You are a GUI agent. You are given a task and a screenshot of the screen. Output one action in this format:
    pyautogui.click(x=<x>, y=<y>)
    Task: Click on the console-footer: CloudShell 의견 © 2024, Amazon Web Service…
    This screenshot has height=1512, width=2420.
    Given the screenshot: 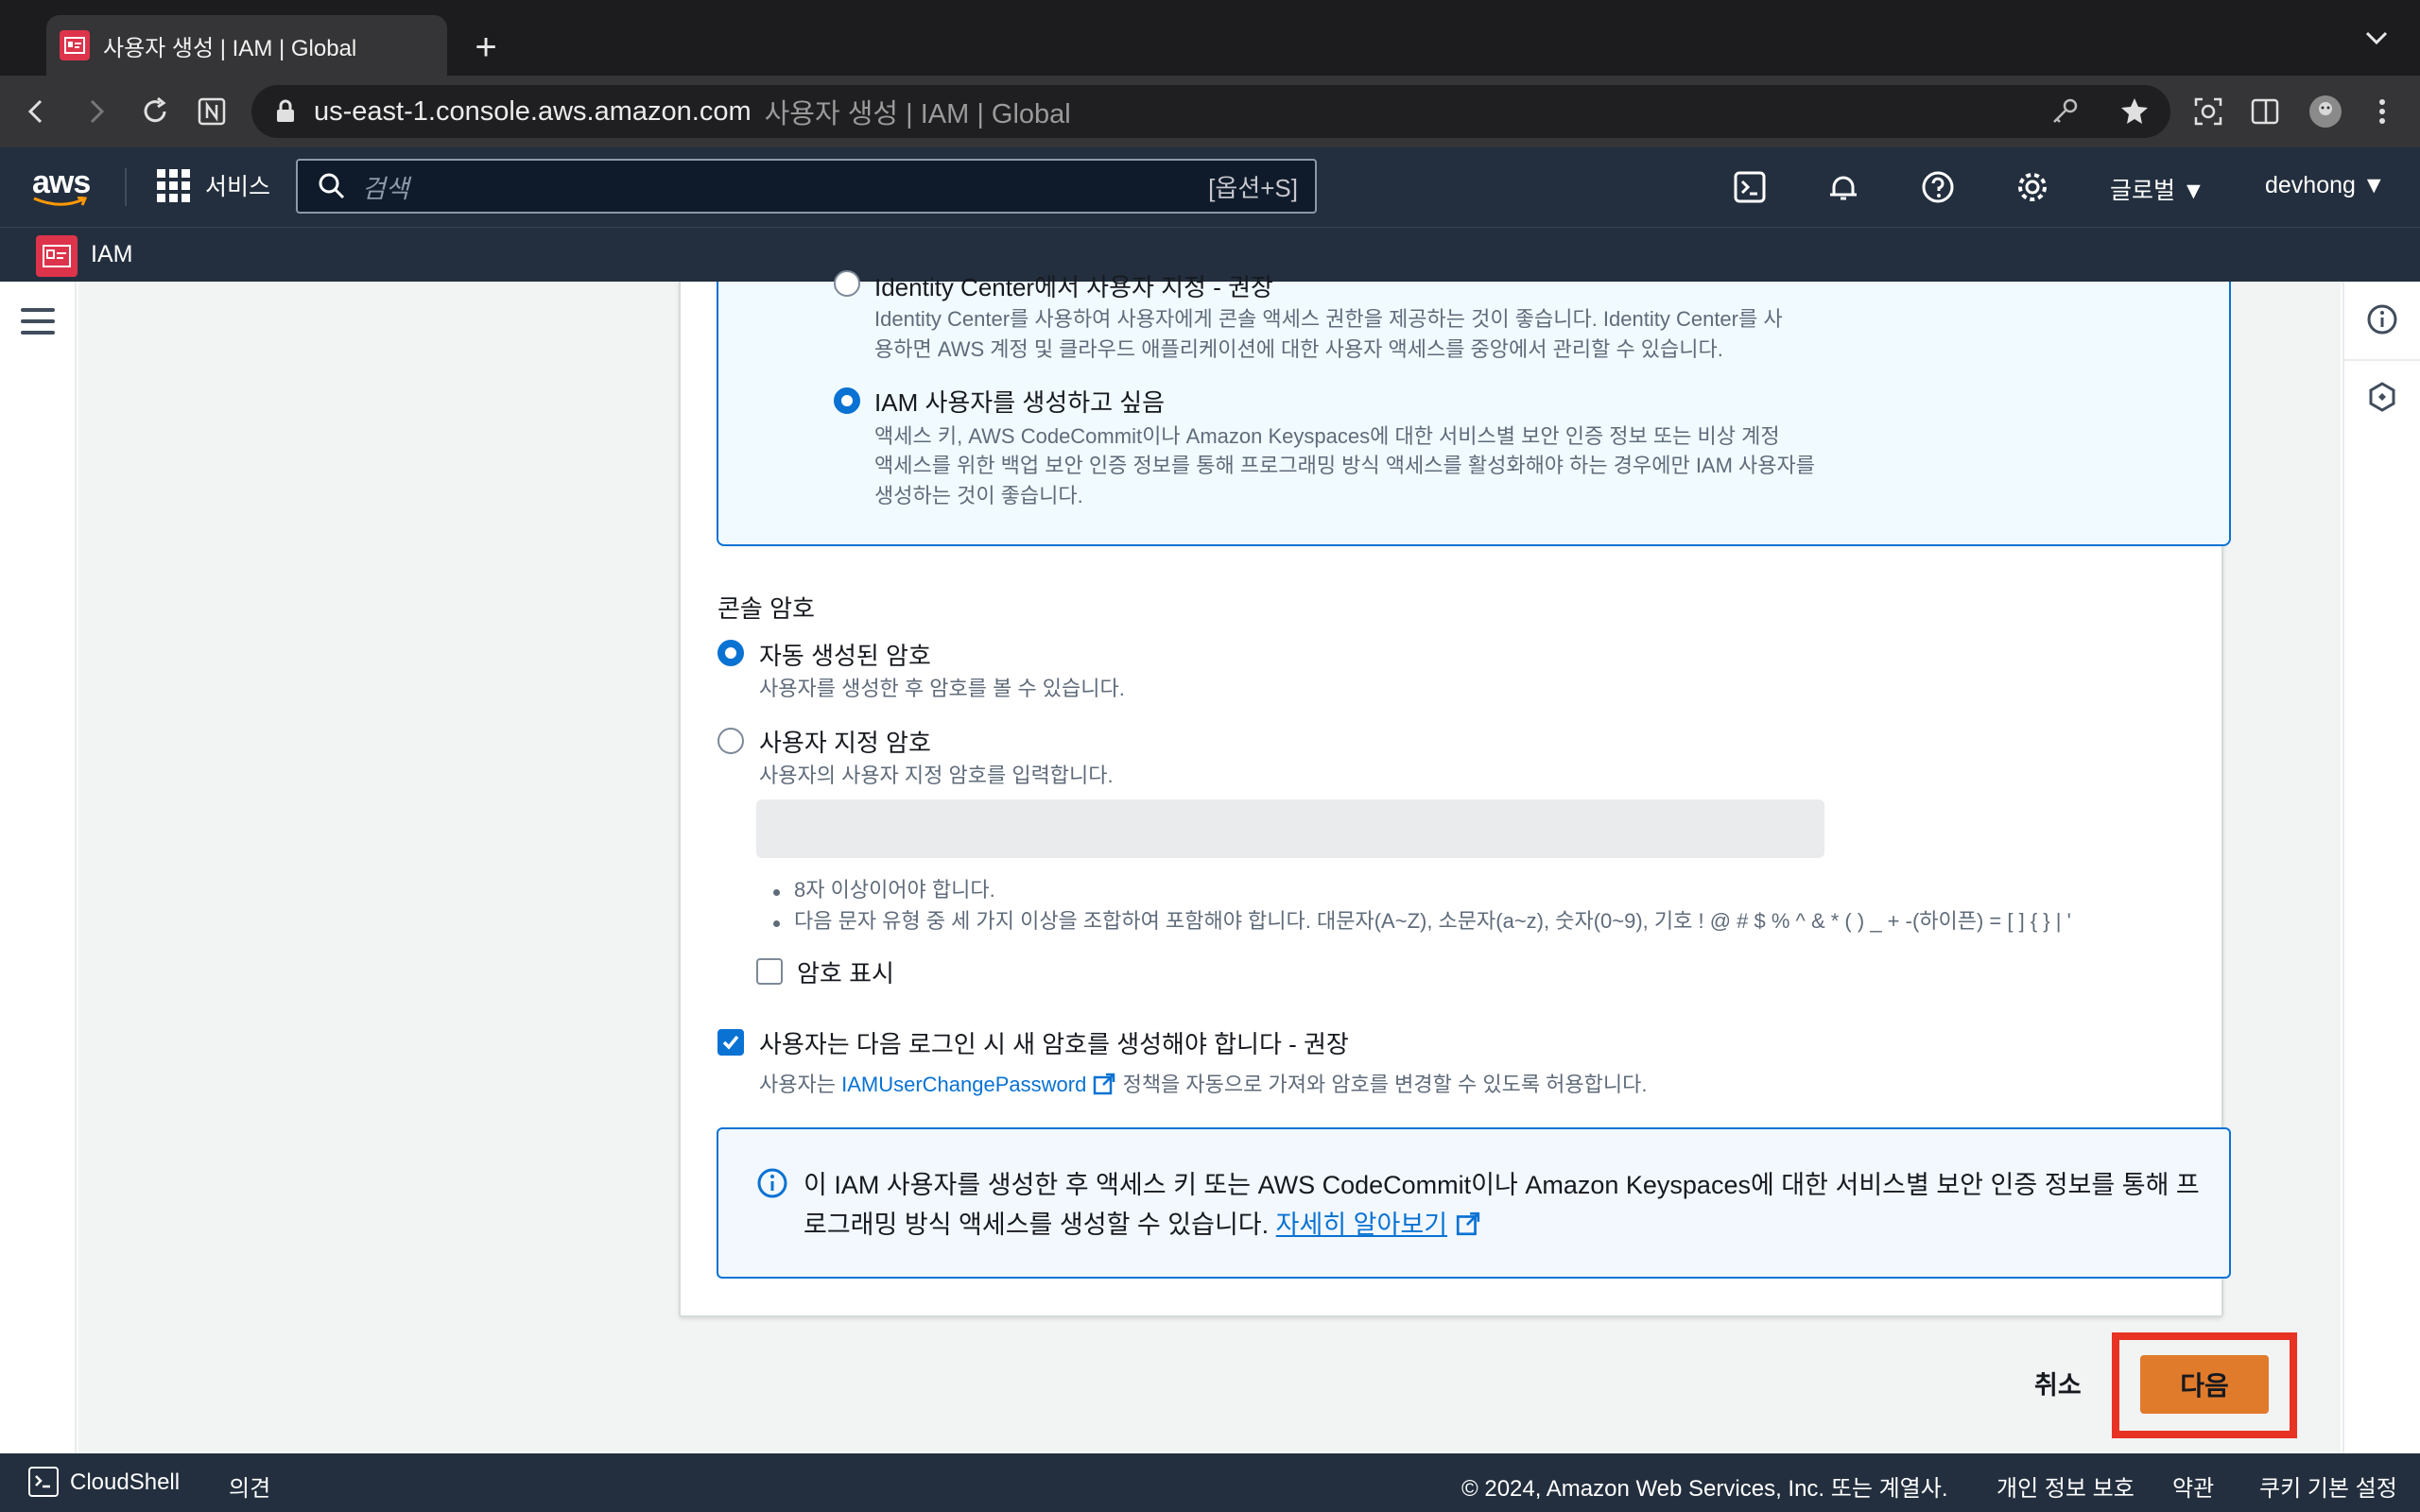 What is the action you would take?
    pyautogui.click(x=1210, y=1482)
    